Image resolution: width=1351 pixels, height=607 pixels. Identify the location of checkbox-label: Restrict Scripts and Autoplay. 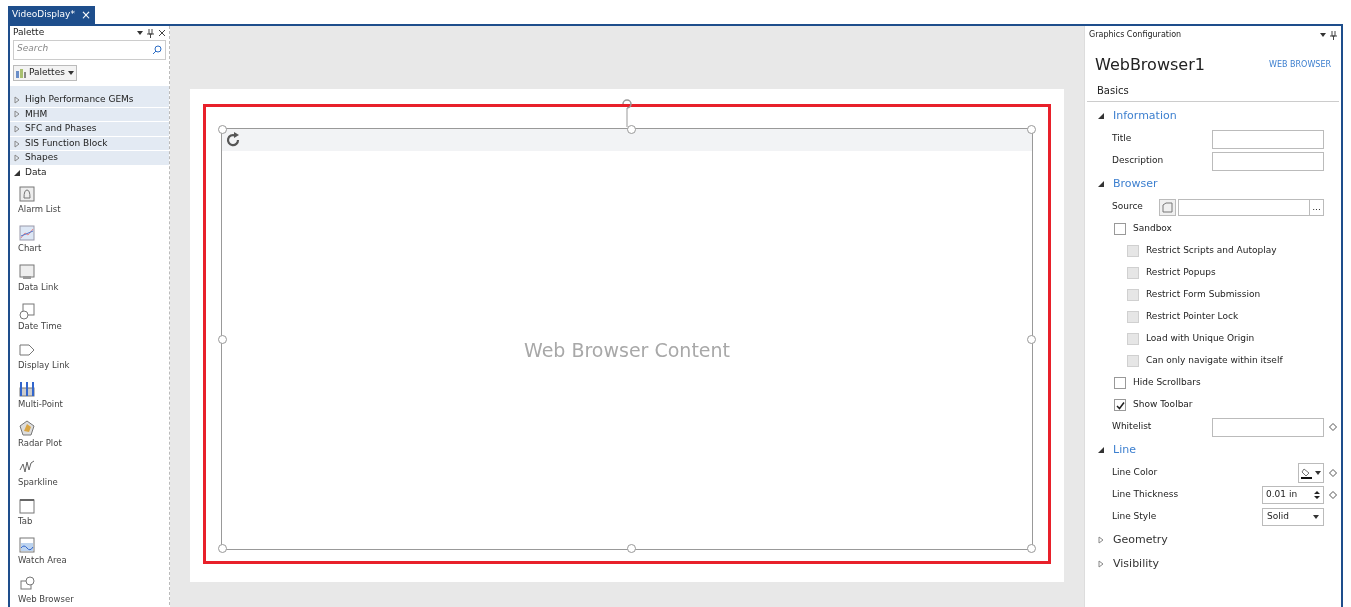
(1211, 251).